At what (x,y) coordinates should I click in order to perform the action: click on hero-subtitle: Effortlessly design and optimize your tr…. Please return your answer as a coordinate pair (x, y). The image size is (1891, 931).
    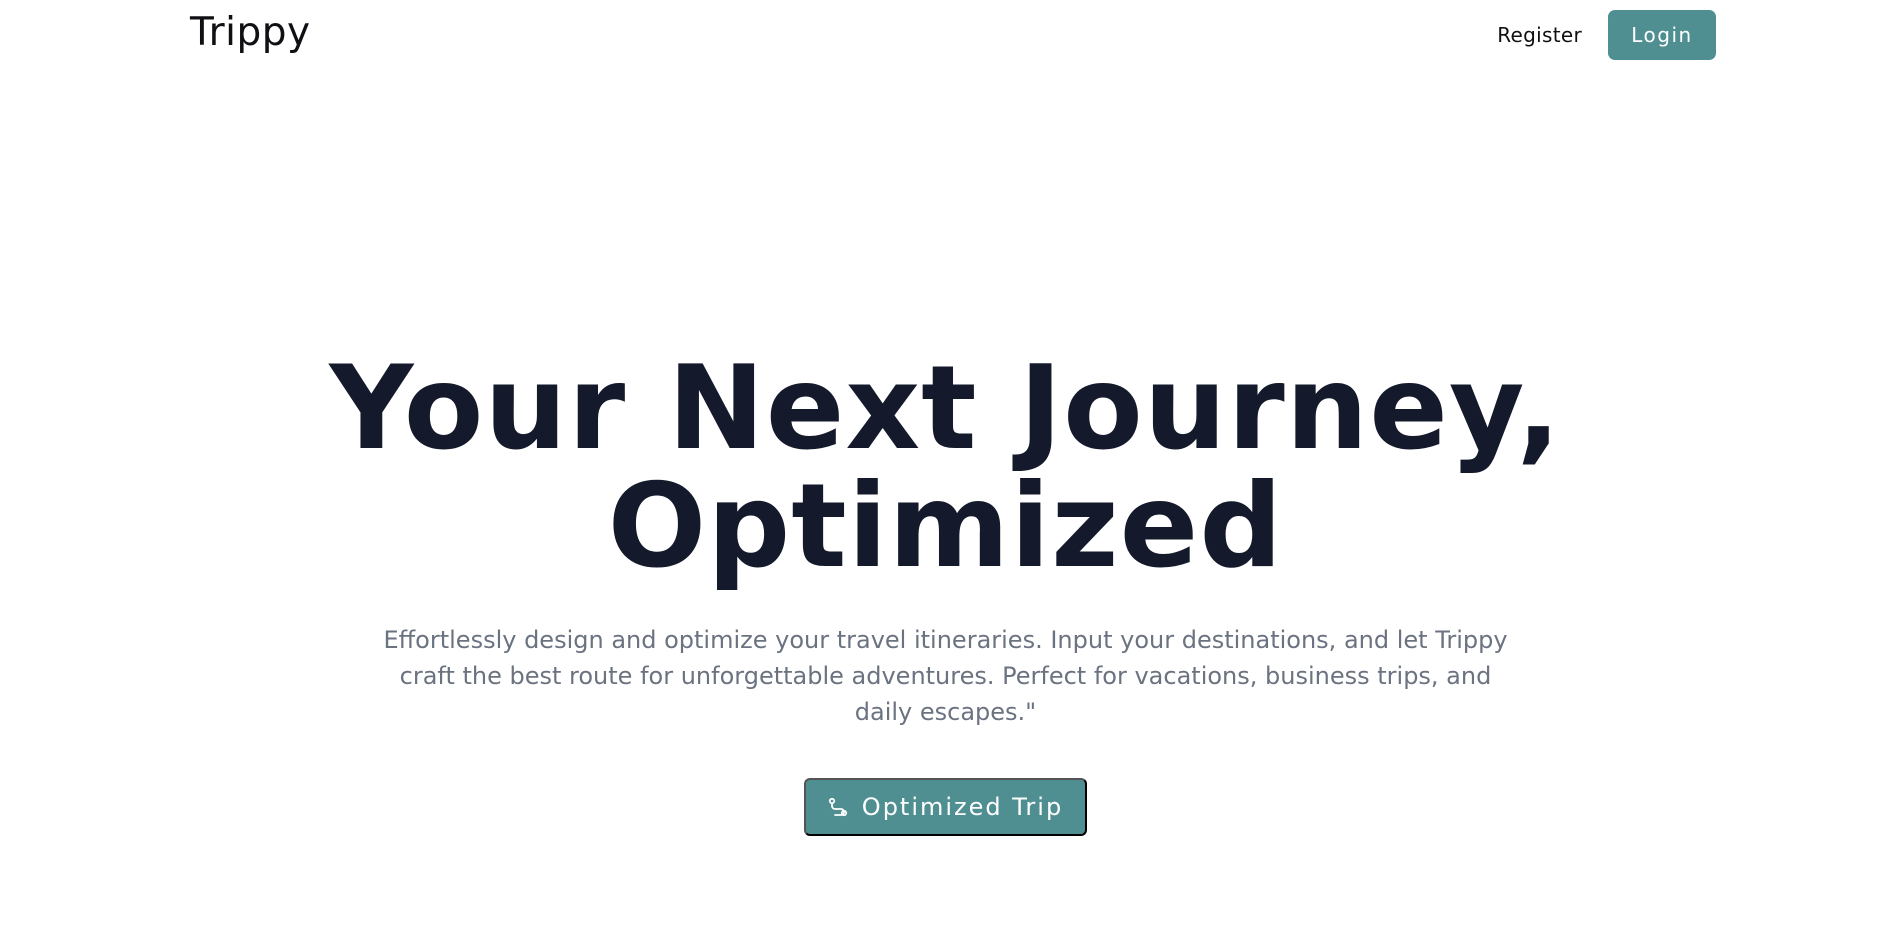
    Looking at the image, I should click on (945, 676).